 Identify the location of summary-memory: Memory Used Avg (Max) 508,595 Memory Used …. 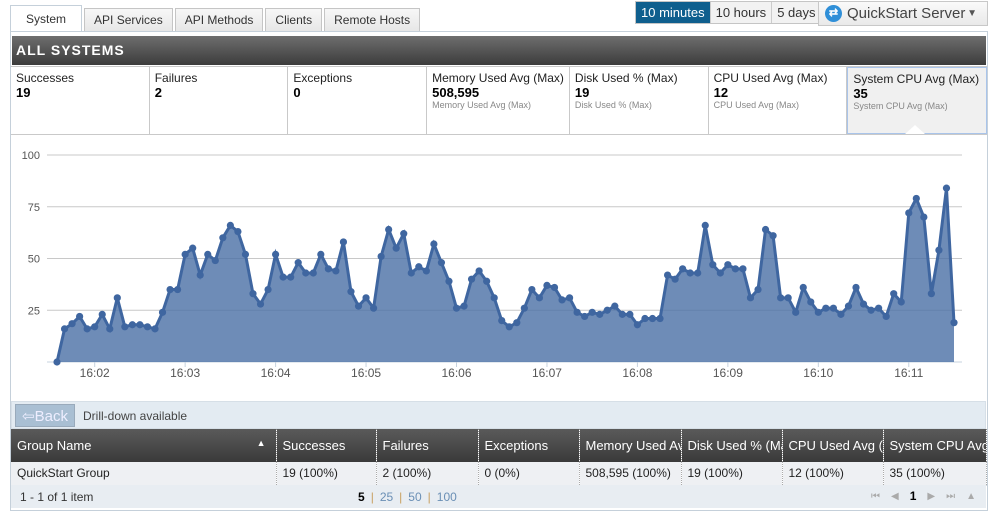
(498, 100).